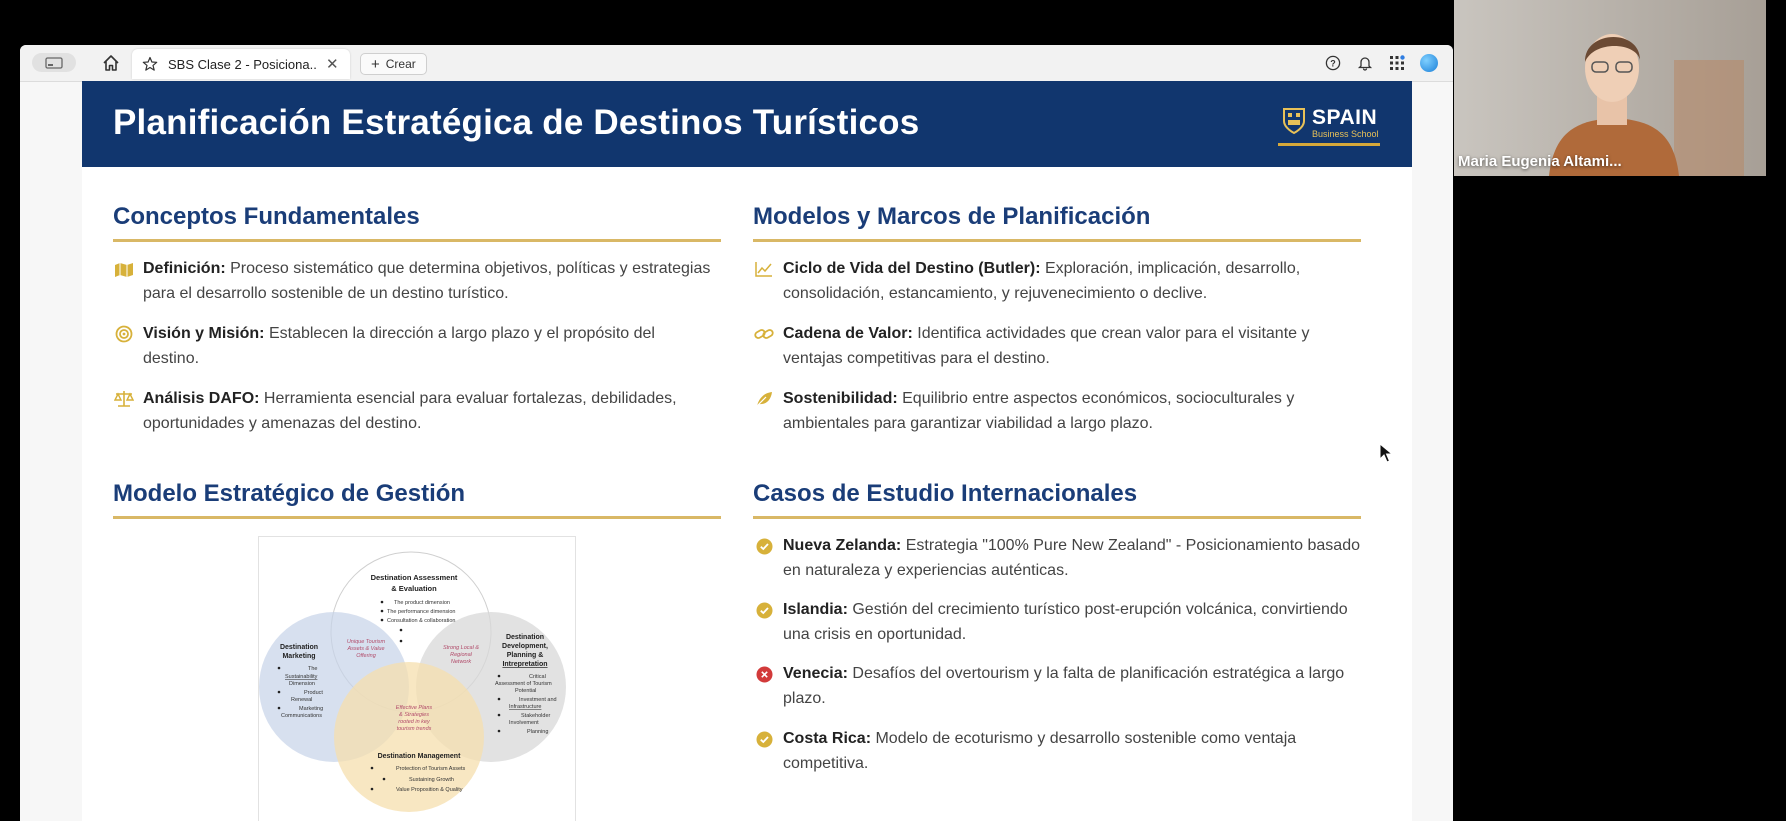  Describe the element at coordinates (414, 715) in the screenshot. I see `diagram-overlap-label: & Strategies` at that location.